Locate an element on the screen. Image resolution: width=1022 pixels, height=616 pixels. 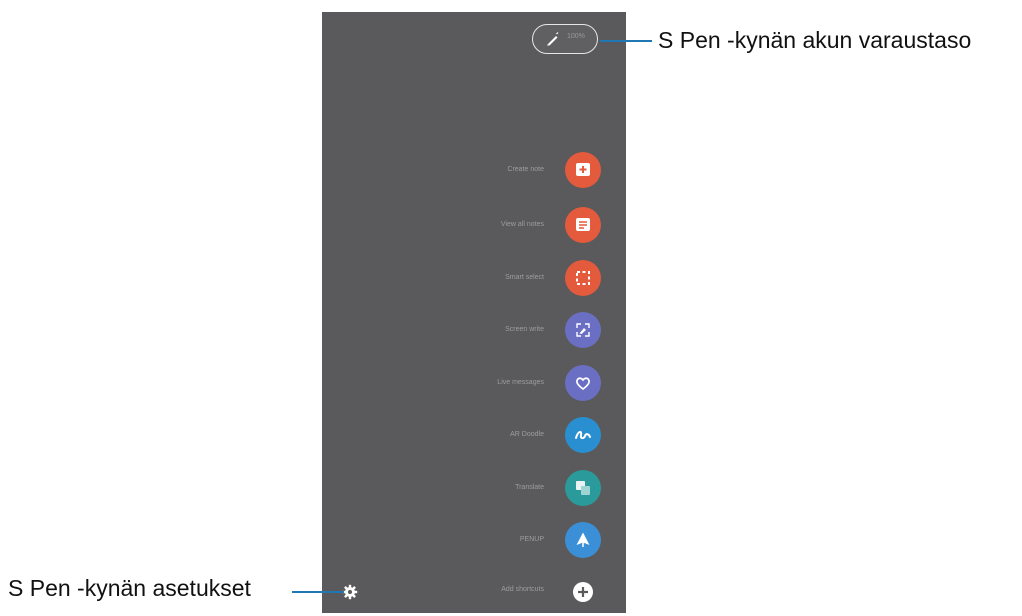
menu-item-label: Smart select is located at coordinates (524, 277).